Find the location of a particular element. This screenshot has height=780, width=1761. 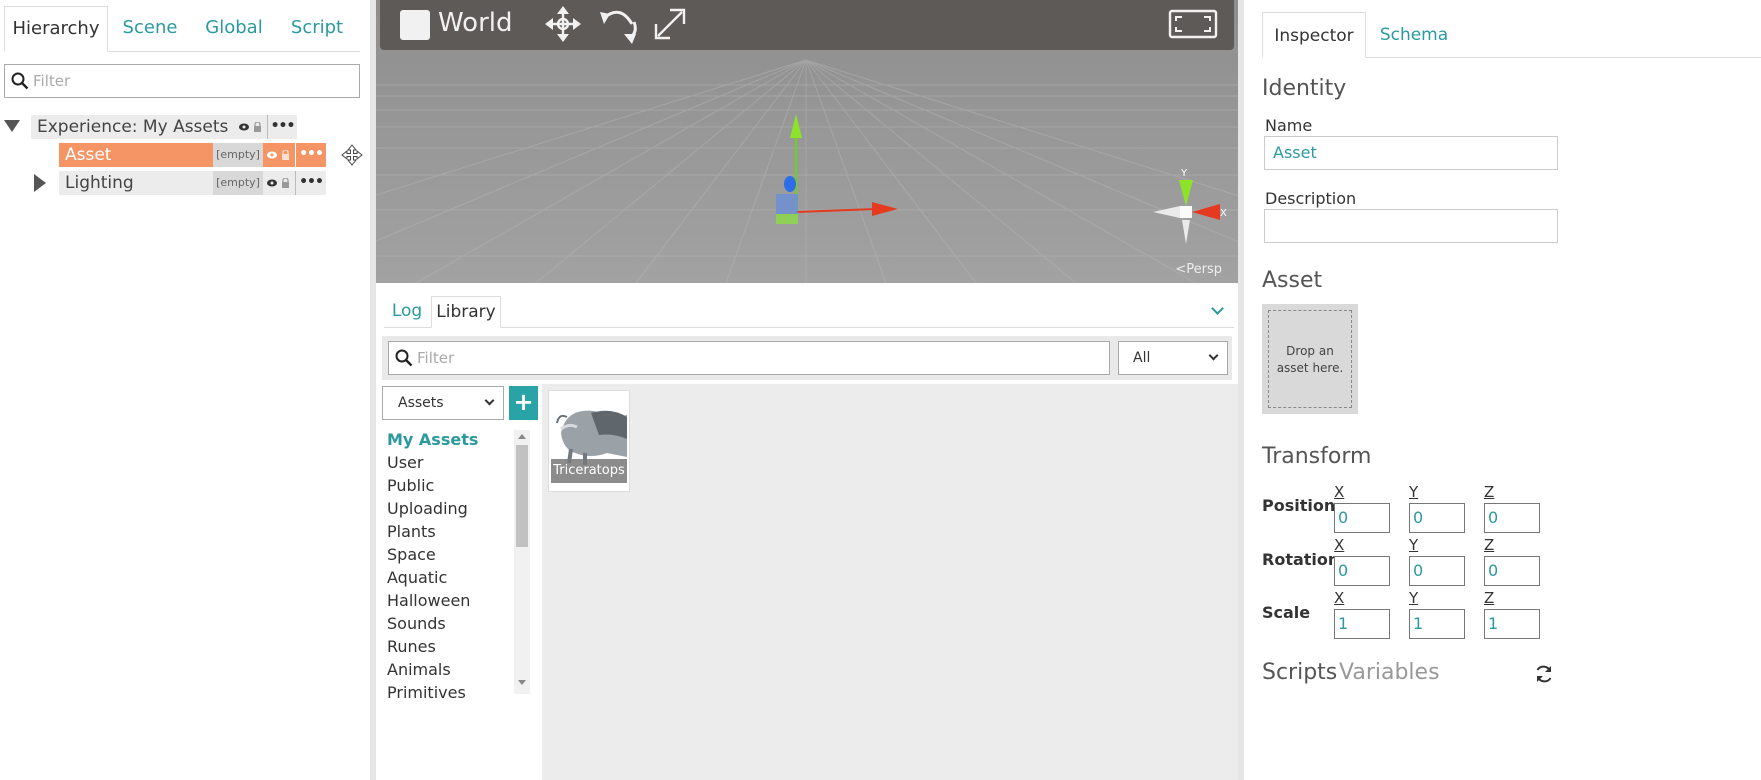

position-label: Position is located at coordinates (1299, 505).